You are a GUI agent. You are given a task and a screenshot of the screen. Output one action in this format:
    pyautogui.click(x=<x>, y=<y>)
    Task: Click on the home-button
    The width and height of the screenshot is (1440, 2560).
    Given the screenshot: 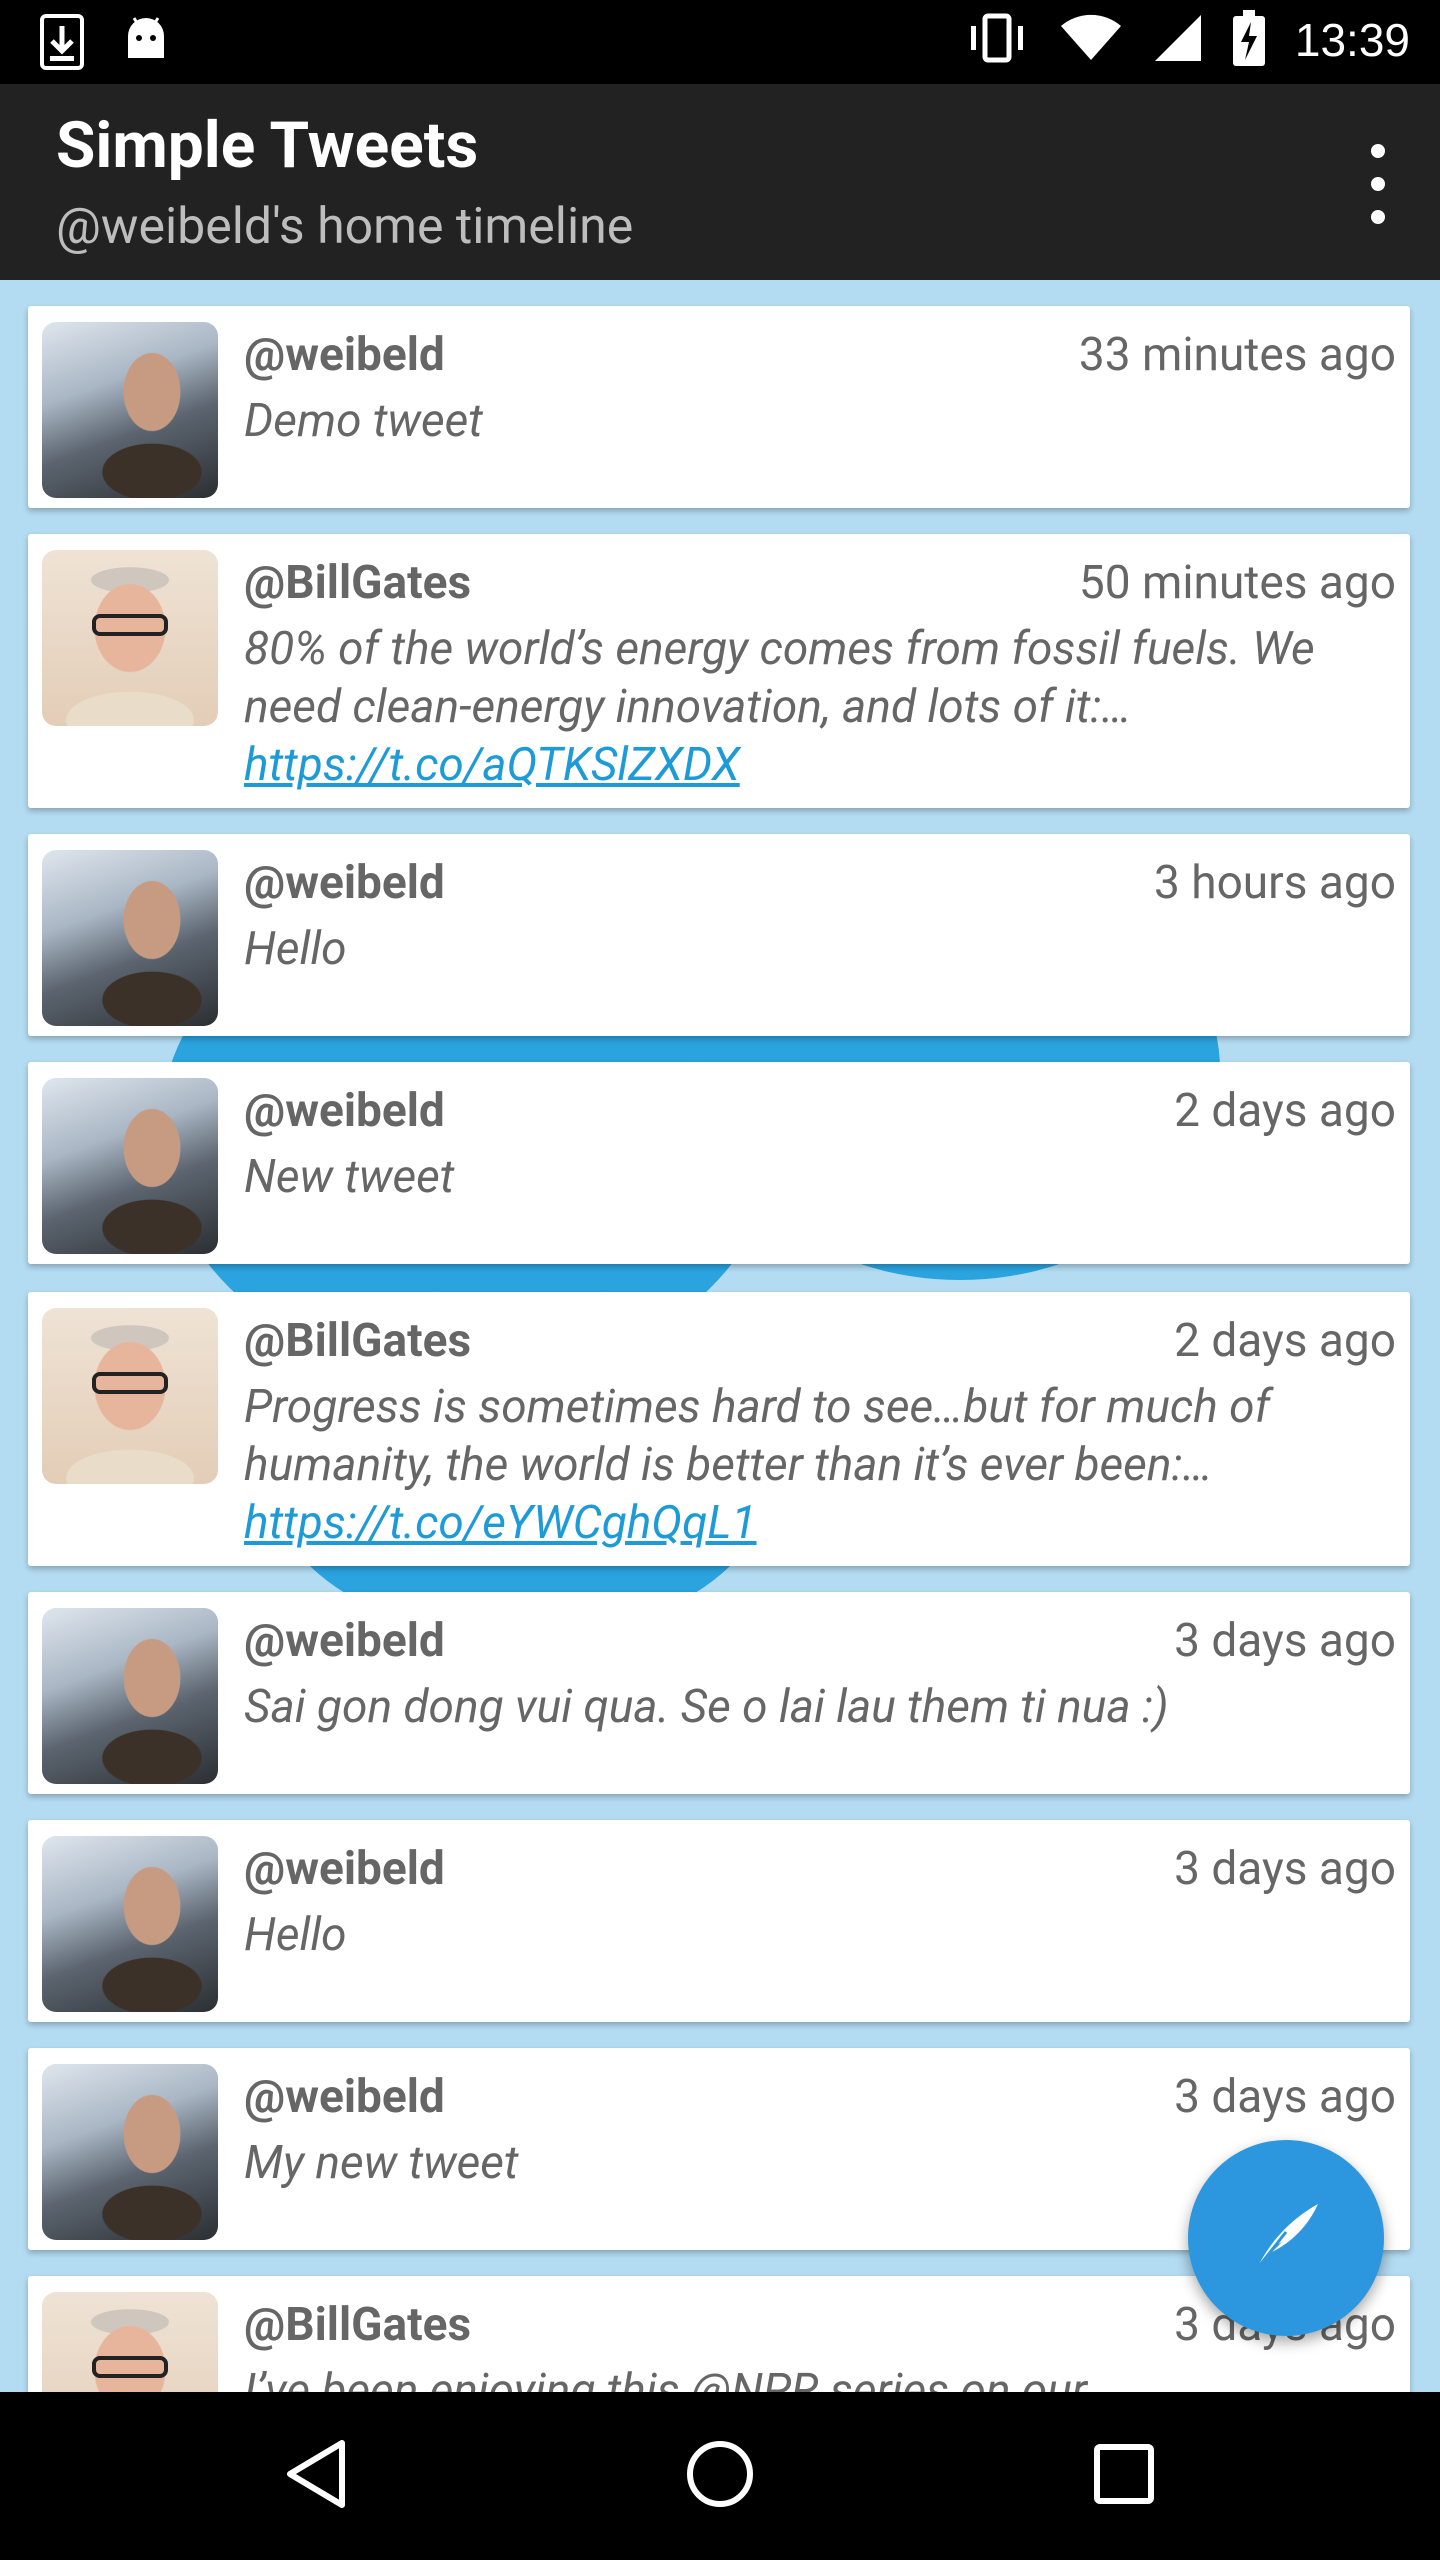 What is the action you would take?
    pyautogui.click(x=720, y=2476)
    